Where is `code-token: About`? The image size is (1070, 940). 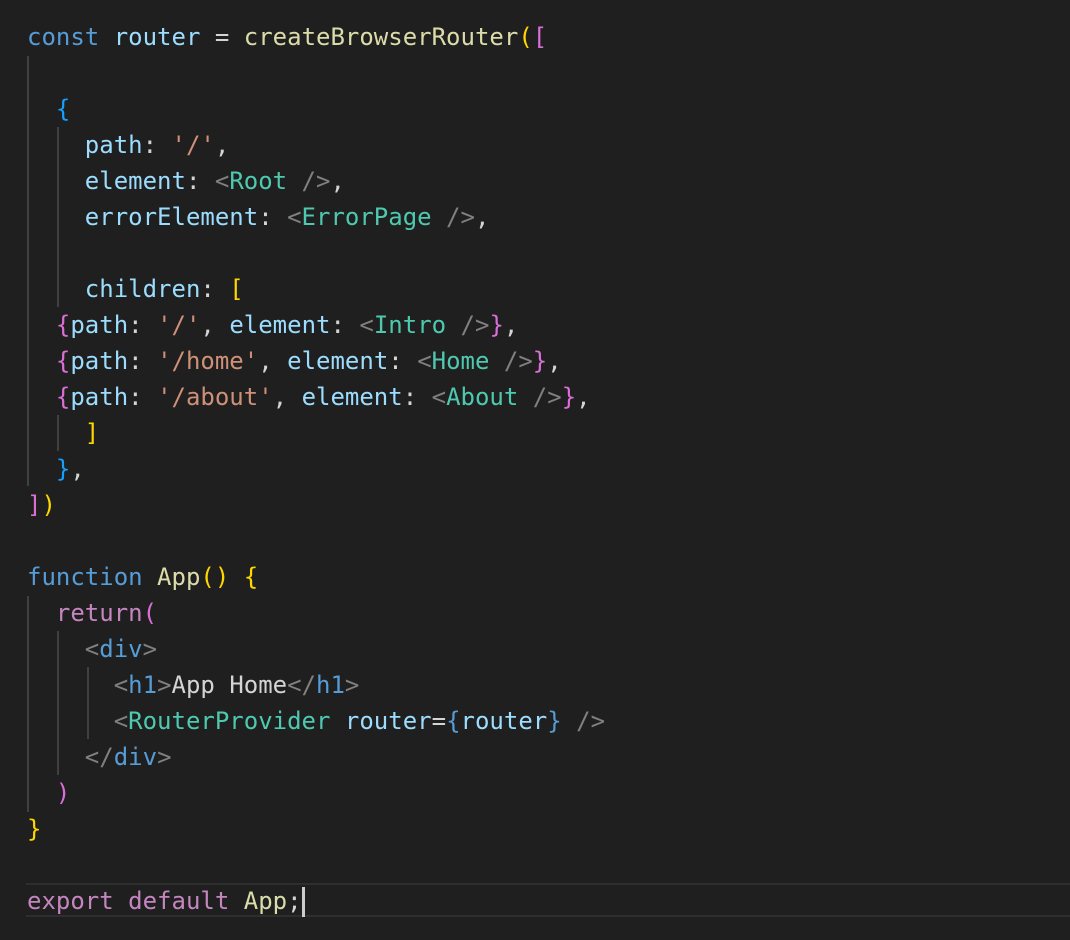
code-token: About is located at coordinates (482, 397).